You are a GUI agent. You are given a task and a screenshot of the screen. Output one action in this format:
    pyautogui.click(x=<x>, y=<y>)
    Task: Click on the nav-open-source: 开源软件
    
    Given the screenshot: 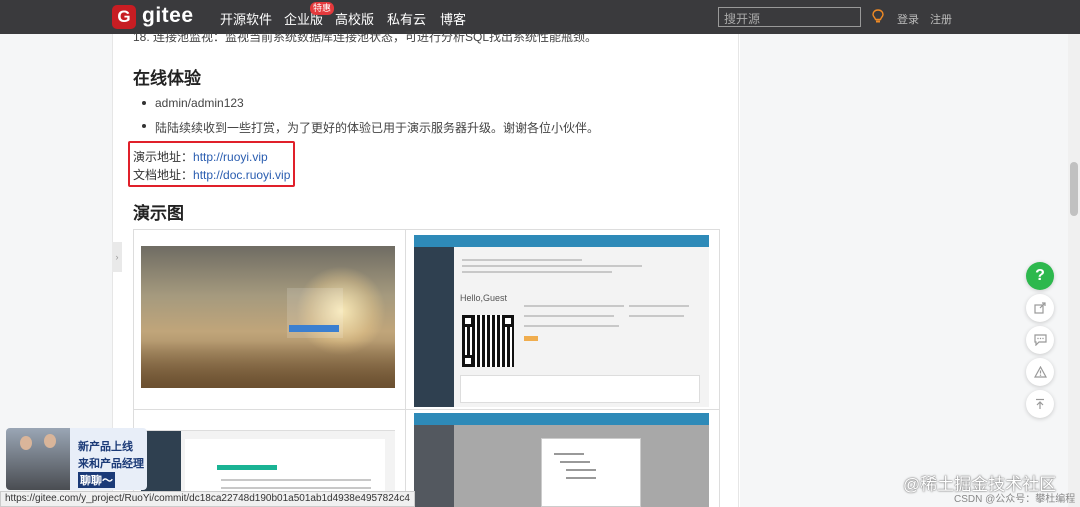 What is the action you would take?
    pyautogui.click(x=246, y=18)
    